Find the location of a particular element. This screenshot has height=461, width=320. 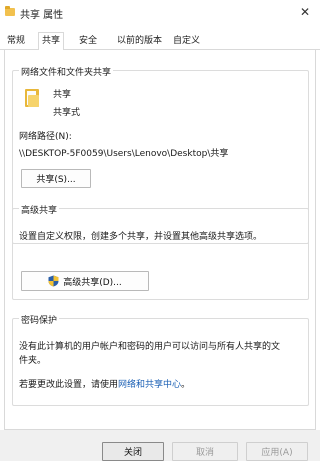

password-change-text: 若要更改此设置，请使用网络和共享中心。 is located at coordinates (104, 383).